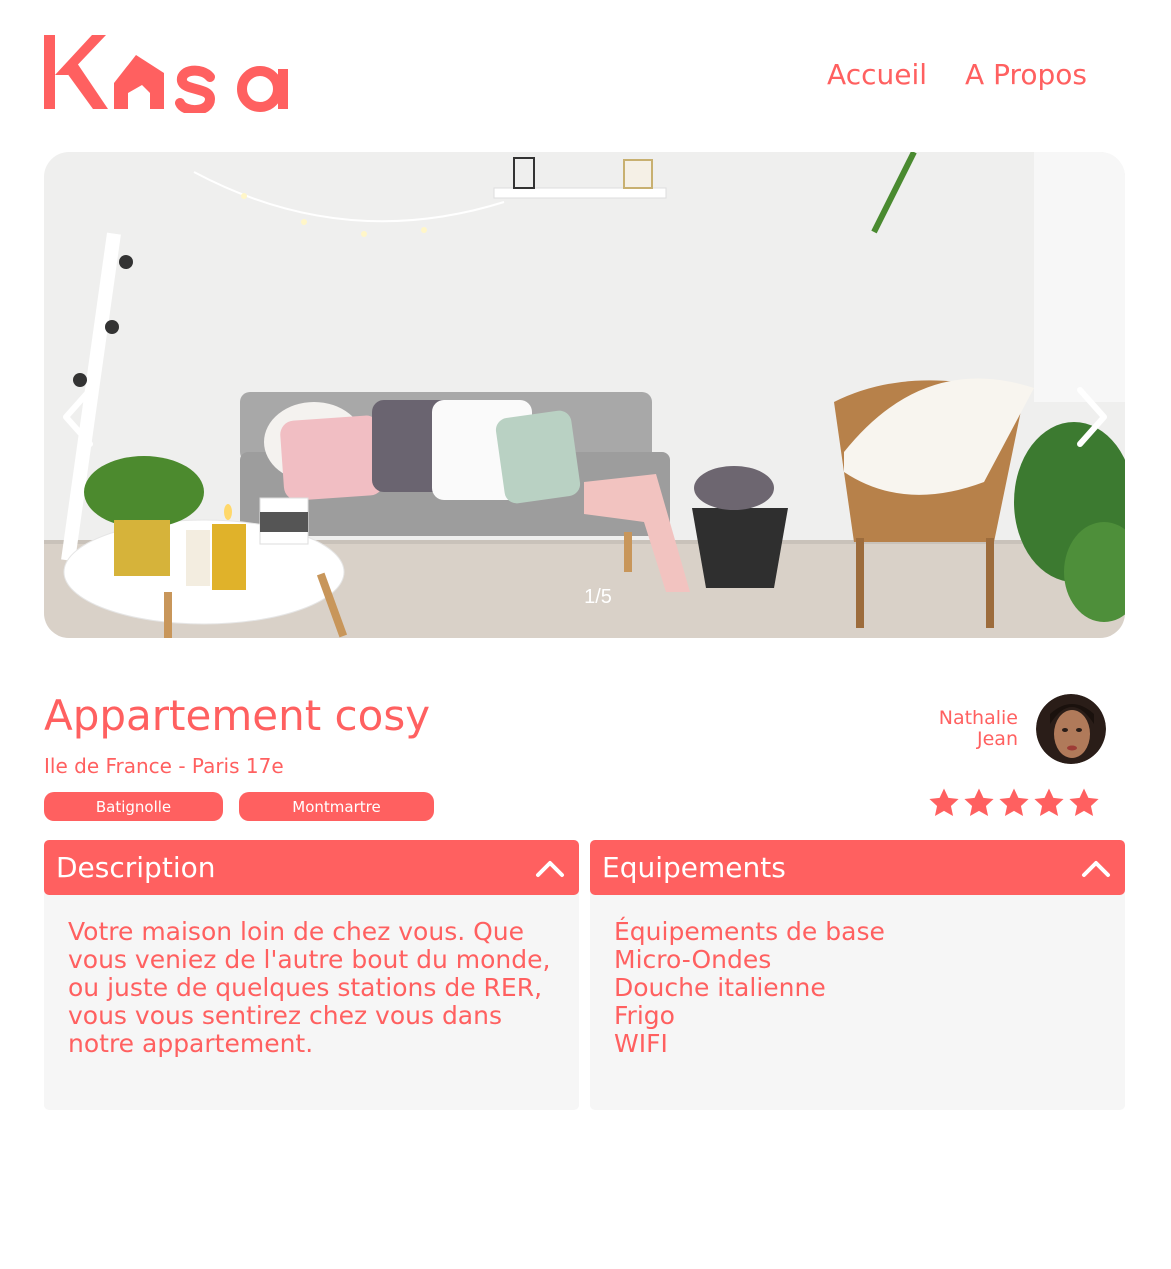  Describe the element at coordinates (164, 766) in the screenshot. I see `listing-location: Ile de France - Paris 17e` at that location.